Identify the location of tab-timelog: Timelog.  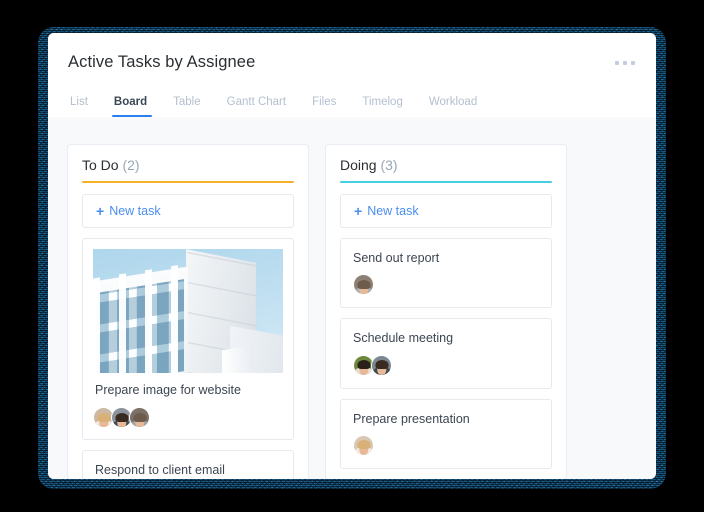
(382, 106).